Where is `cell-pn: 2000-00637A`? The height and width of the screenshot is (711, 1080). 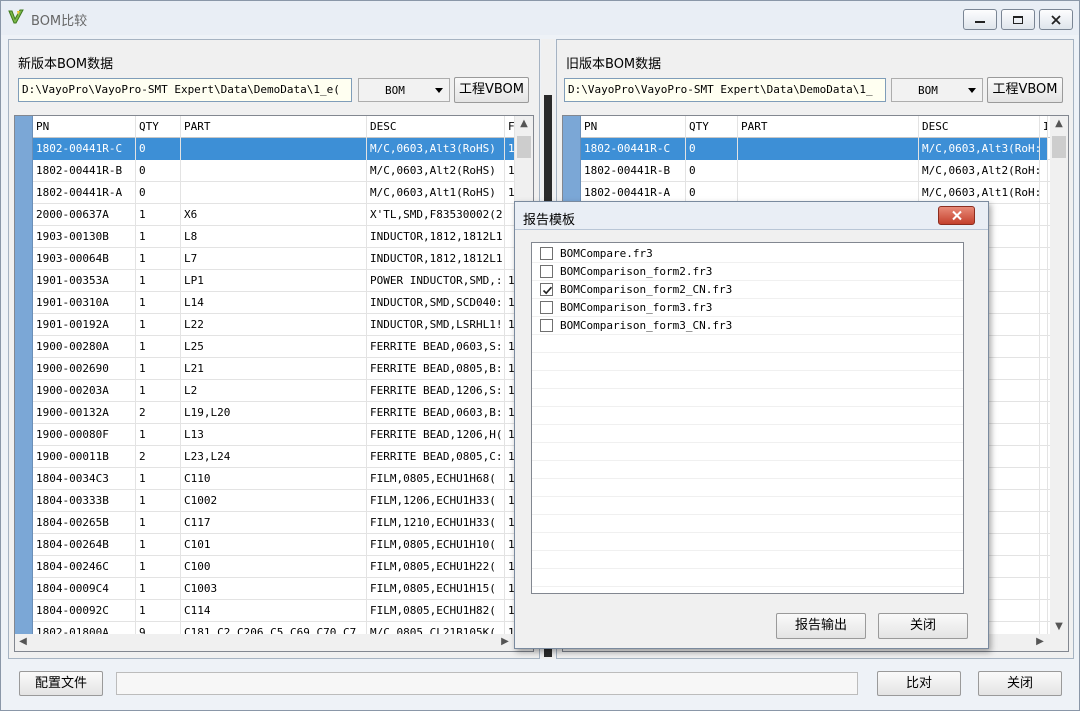
cell-pn: 2000-00637A is located at coordinates (84, 215).